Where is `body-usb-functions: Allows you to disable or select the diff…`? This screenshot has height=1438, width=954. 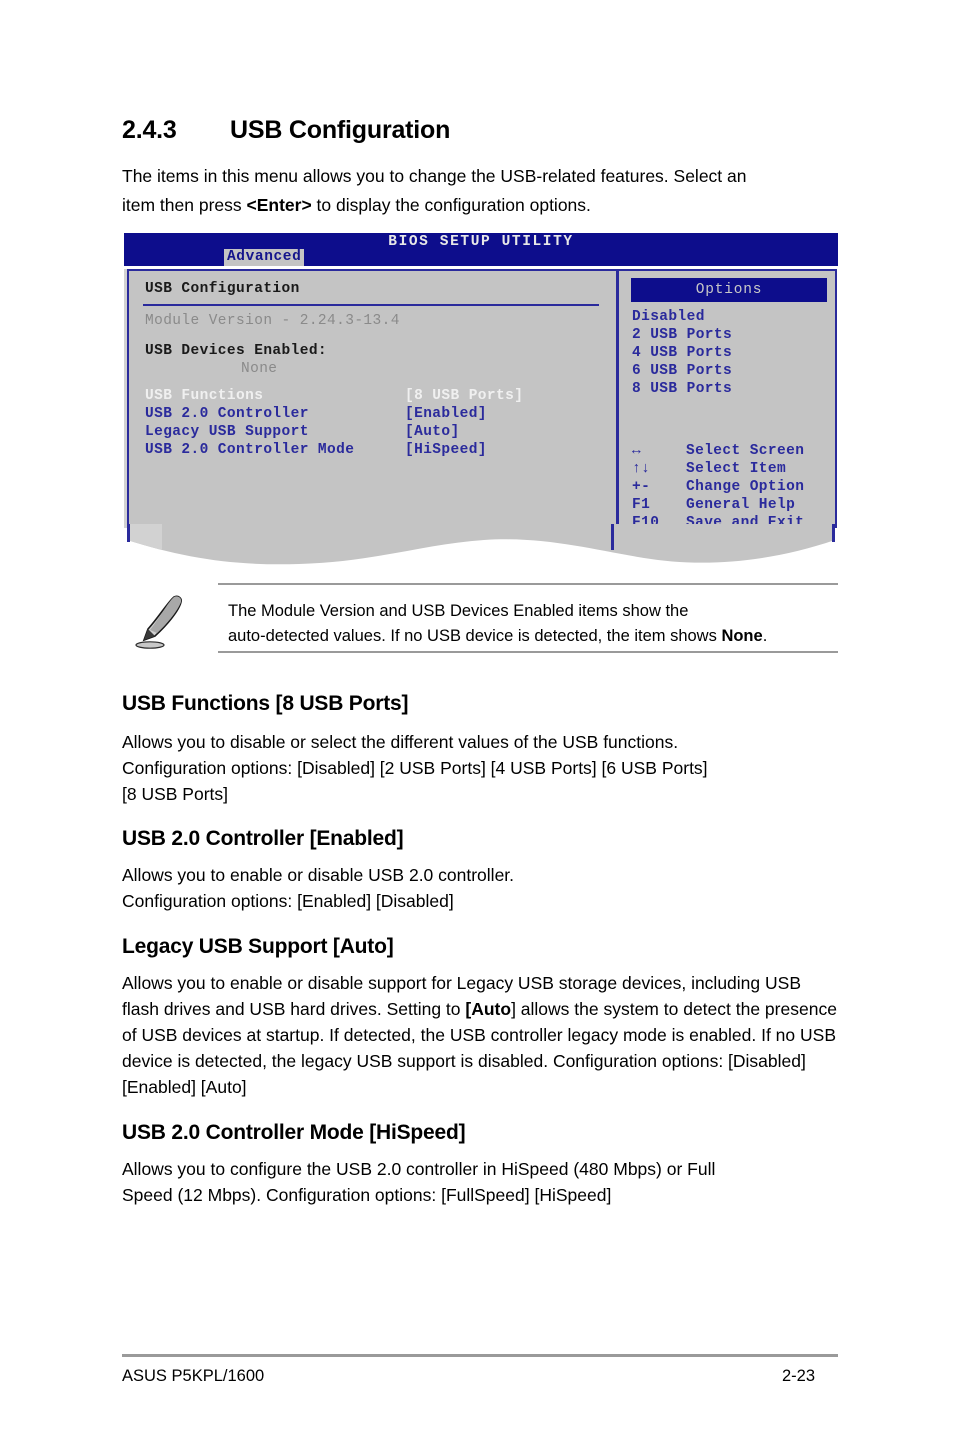
body-usb-functions: Allows you to disable or select the diff… is located at coordinates (481, 768).